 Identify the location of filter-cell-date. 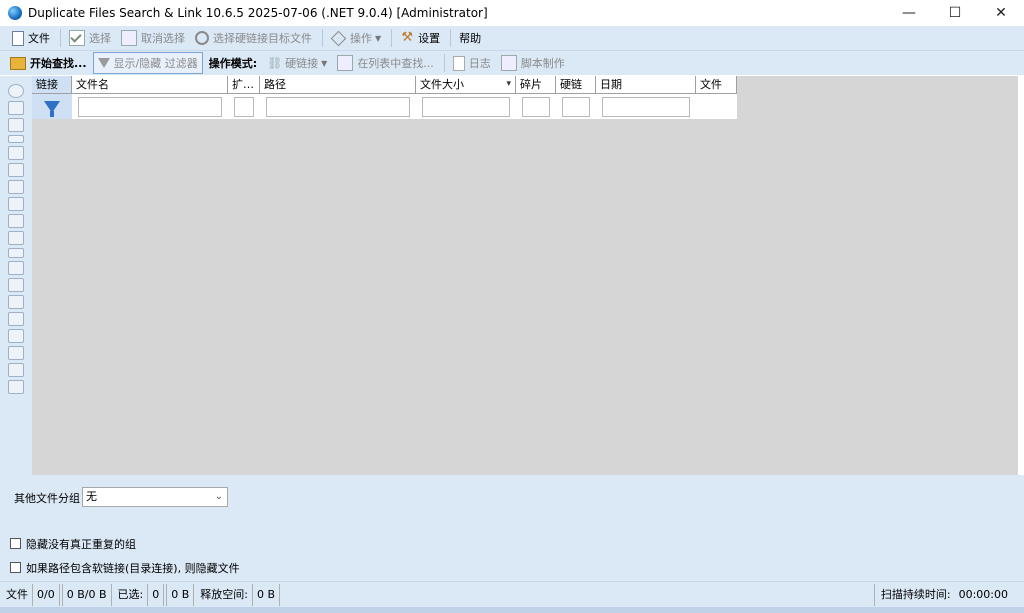
(646, 106).